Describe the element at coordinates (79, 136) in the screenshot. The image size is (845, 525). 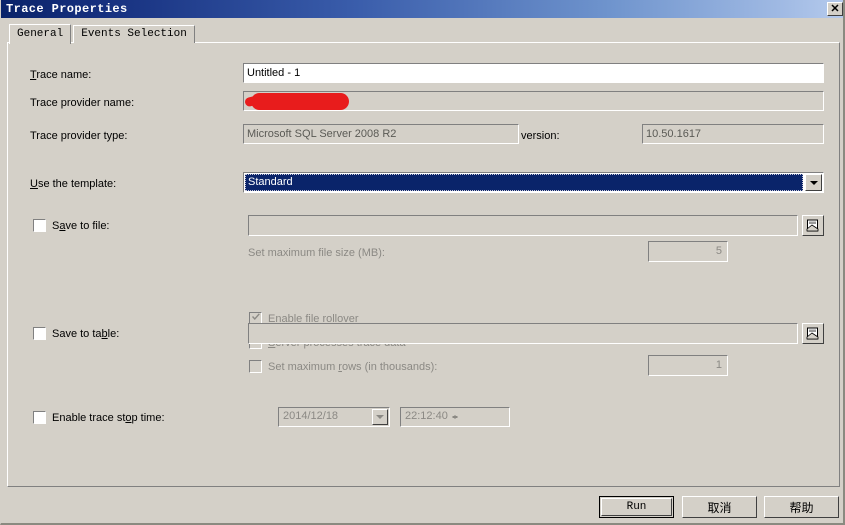
I see `trace-provider-type-label: Trace provider type:` at that location.